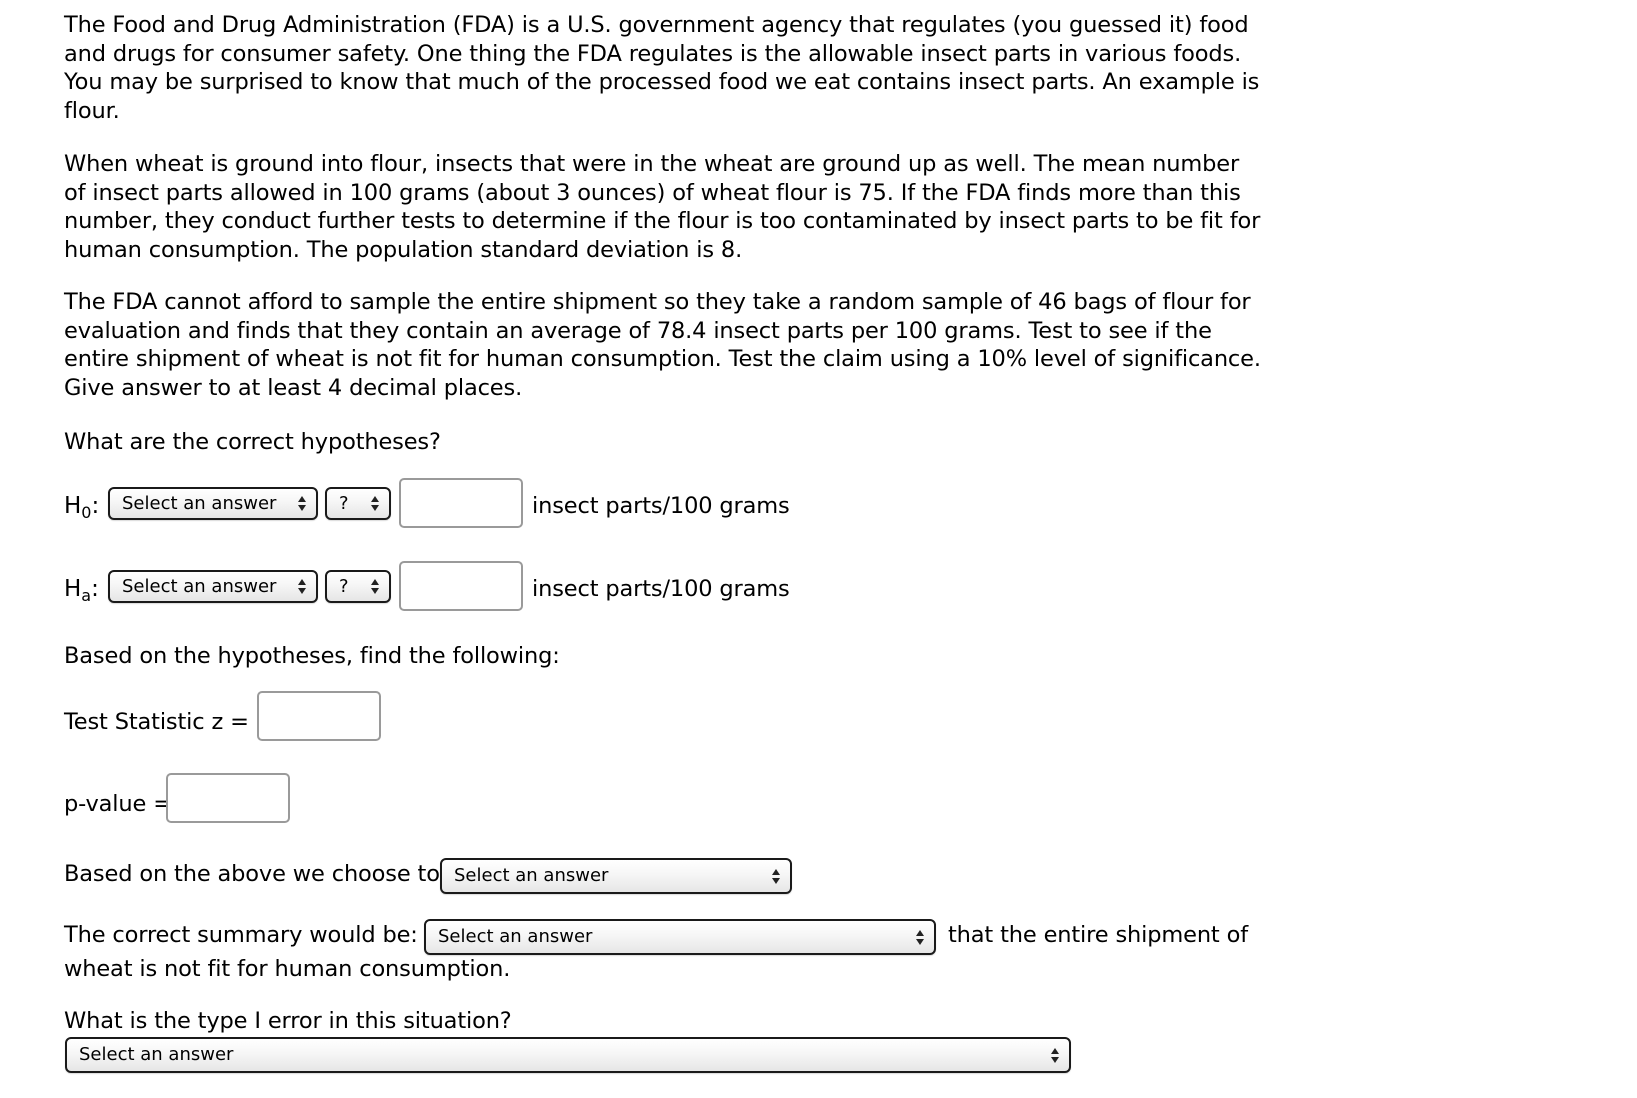  Describe the element at coordinates (358, 503) in the screenshot. I see `h0-operator-select: ?` at that location.